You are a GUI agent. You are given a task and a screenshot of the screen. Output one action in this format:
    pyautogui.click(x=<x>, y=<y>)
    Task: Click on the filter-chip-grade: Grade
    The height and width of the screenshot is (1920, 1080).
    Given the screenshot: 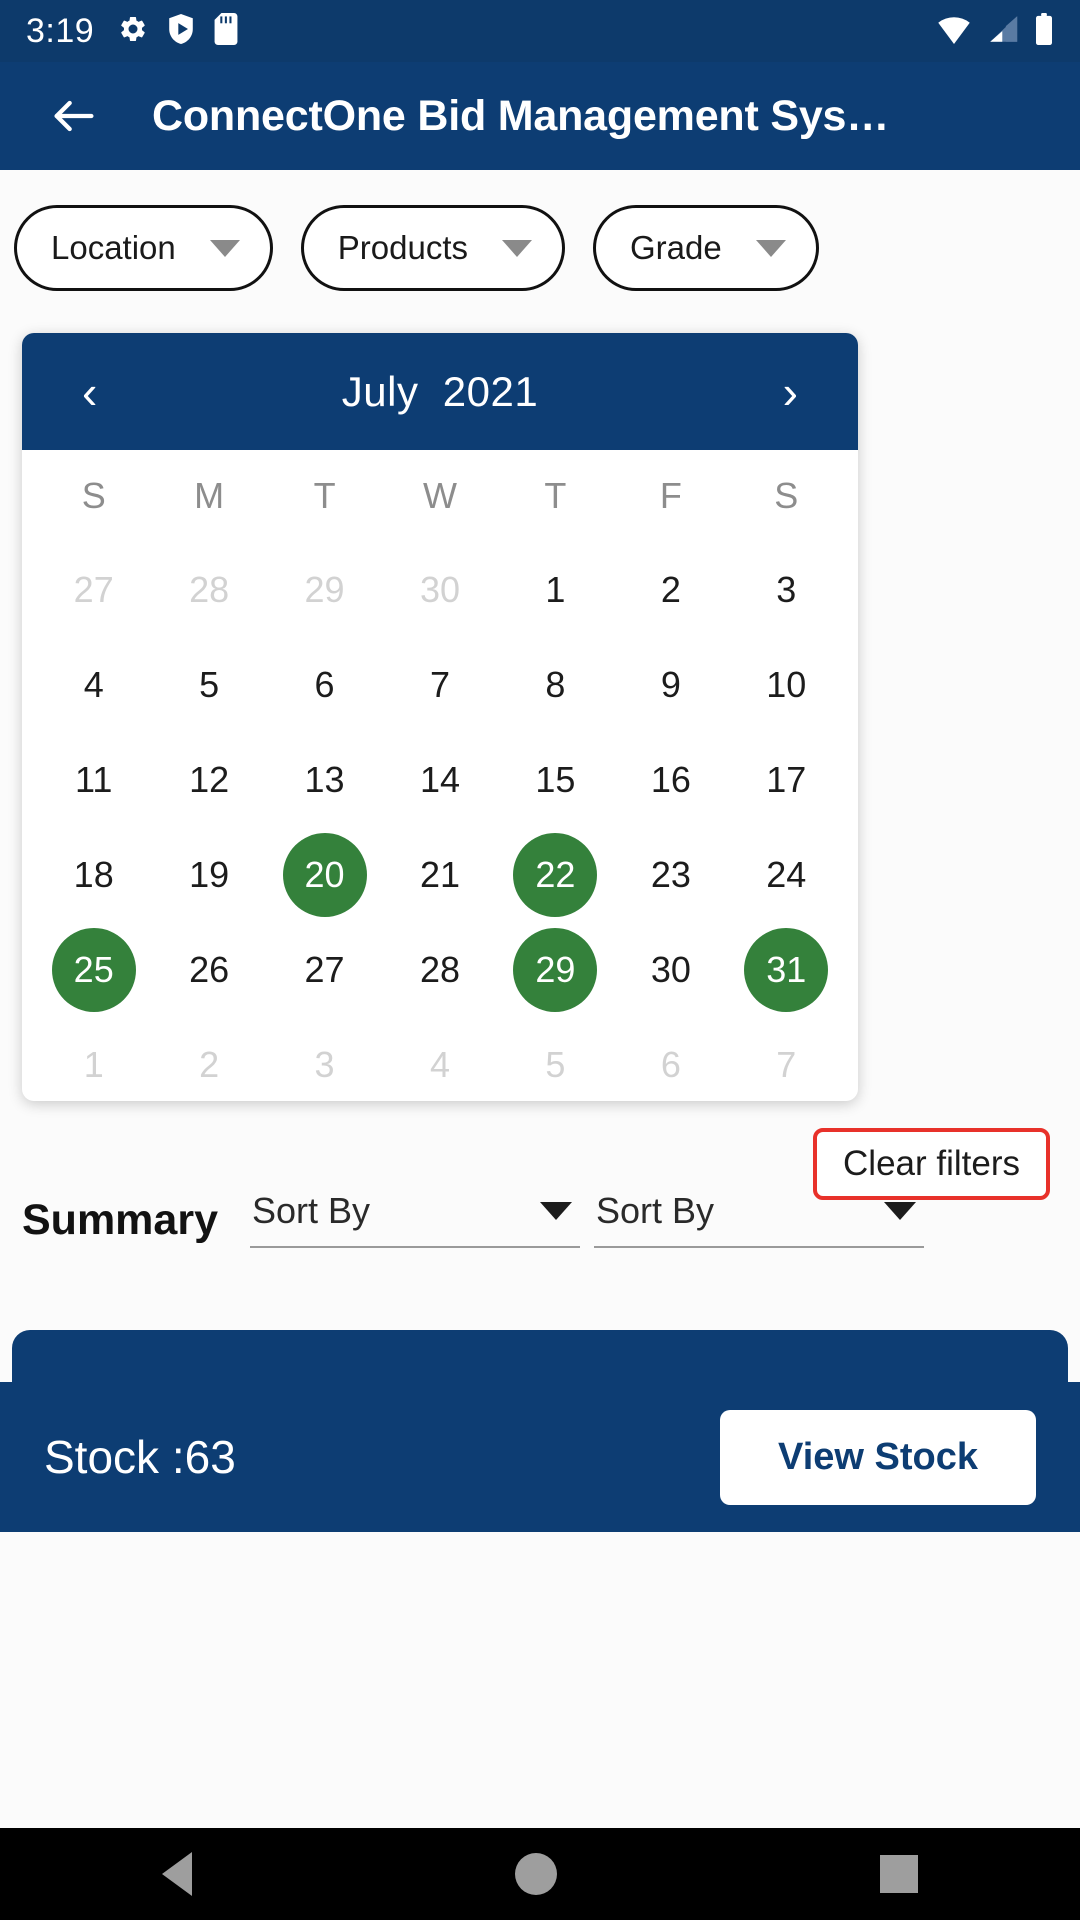 What is the action you would take?
    pyautogui.click(x=706, y=248)
    